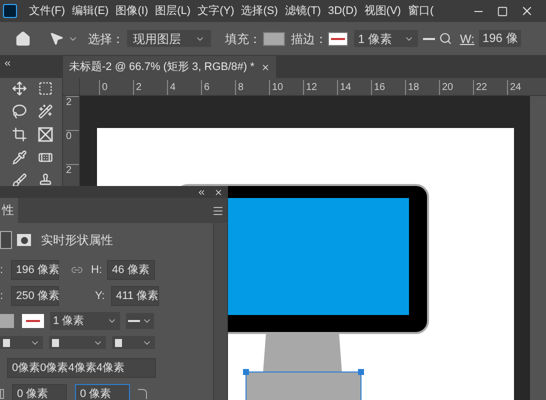 Image resolution: width=546 pixels, height=400 pixels. I want to click on search-icon, so click(445, 38).